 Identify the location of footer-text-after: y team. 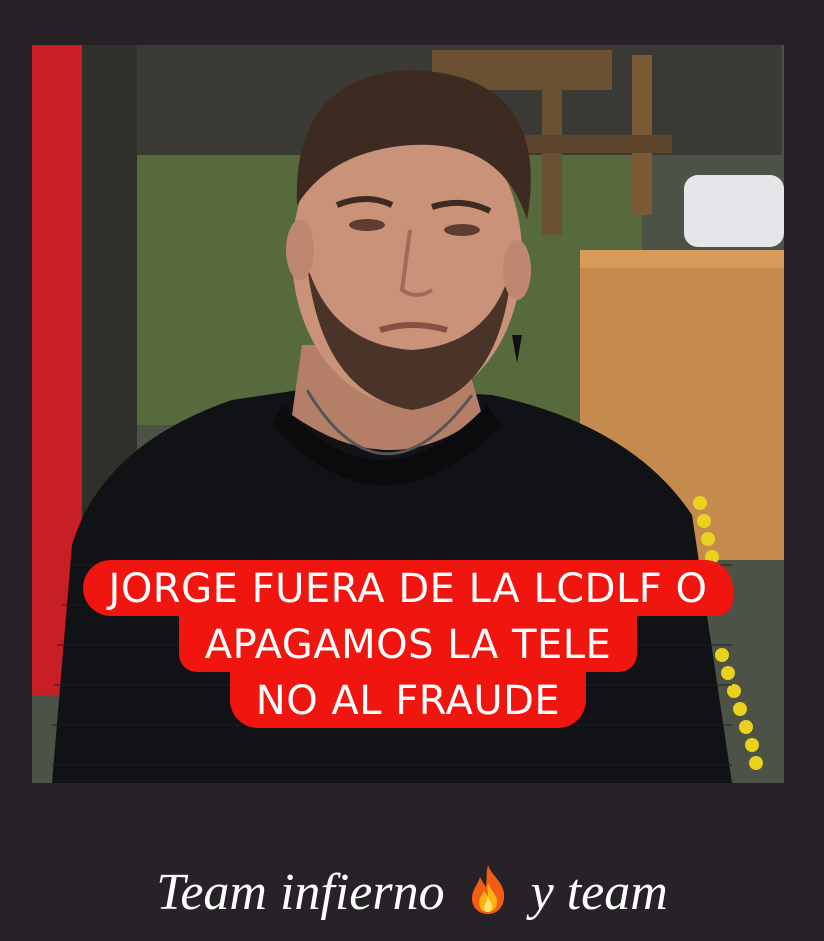
(599, 892).